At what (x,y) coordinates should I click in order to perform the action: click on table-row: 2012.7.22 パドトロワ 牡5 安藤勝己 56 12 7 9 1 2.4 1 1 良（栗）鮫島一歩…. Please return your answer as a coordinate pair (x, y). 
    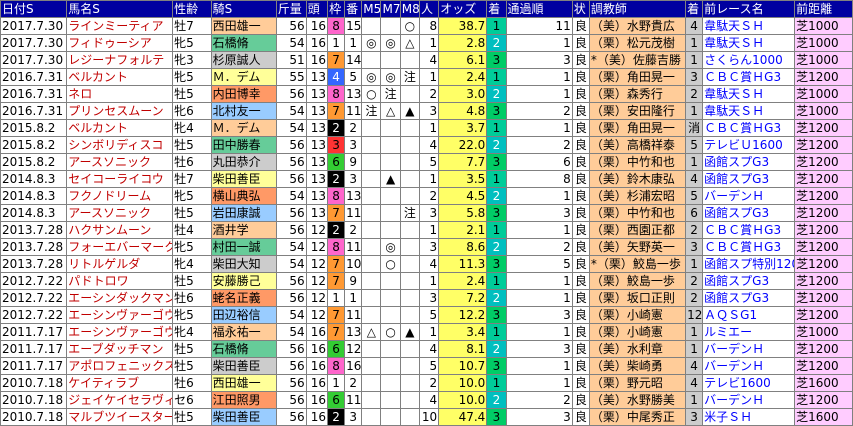
    Looking at the image, I should click on (426, 281).